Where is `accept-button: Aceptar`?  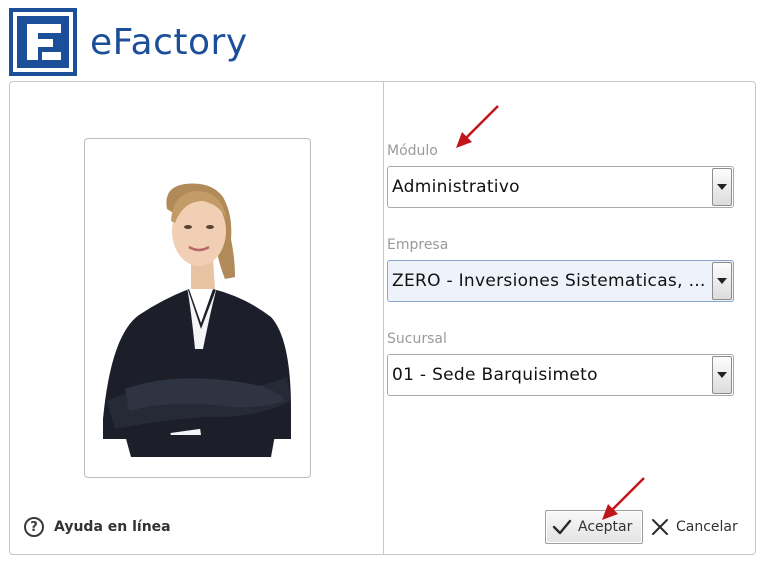 accept-button: Aceptar is located at coordinates (594, 527).